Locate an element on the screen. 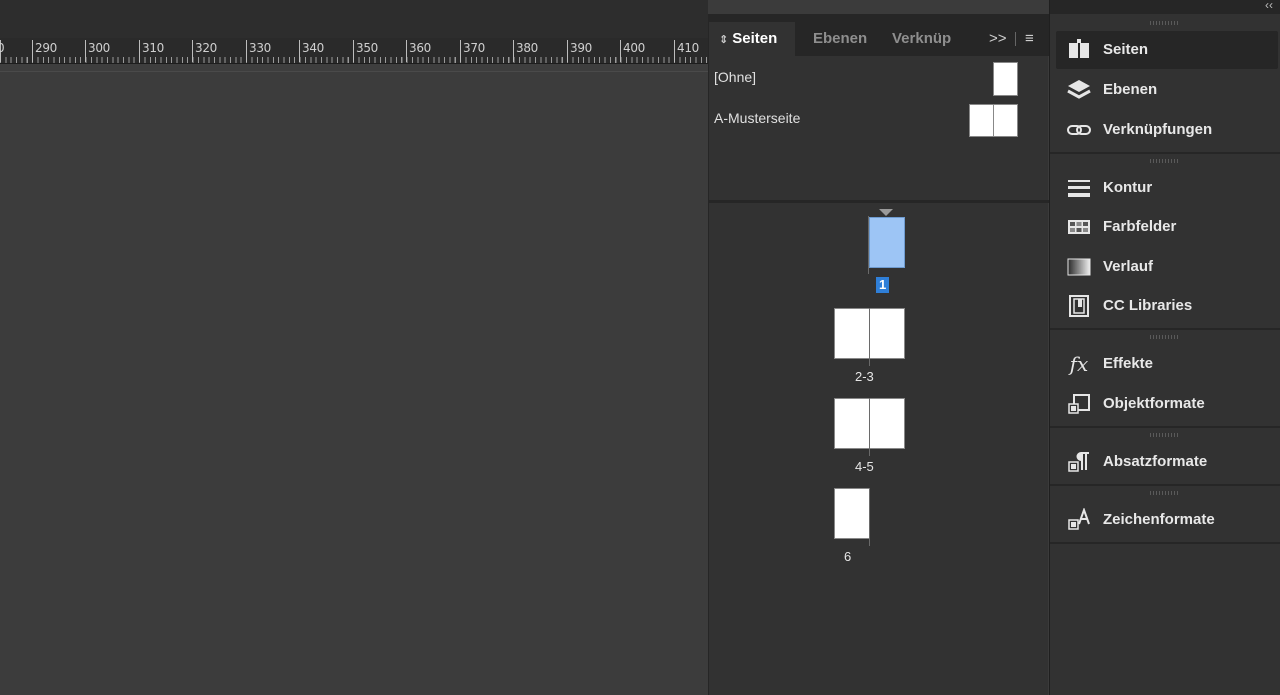  cc-libraries-icon is located at coordinates (1079, 306).